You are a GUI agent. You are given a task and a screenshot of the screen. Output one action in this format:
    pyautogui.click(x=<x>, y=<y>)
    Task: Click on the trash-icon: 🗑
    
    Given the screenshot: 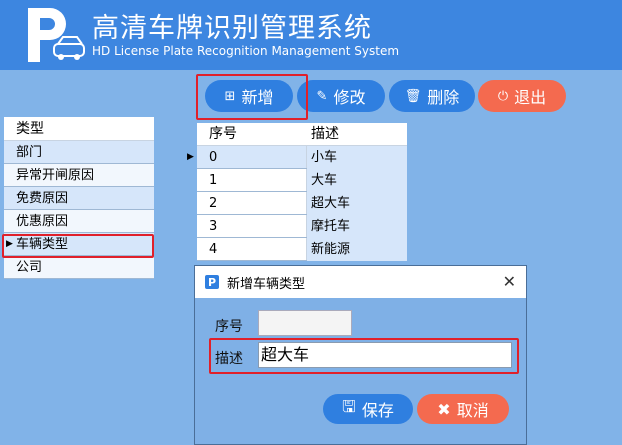 What is the action you would take?
    pyautogui.click(x=413, y=96)
    